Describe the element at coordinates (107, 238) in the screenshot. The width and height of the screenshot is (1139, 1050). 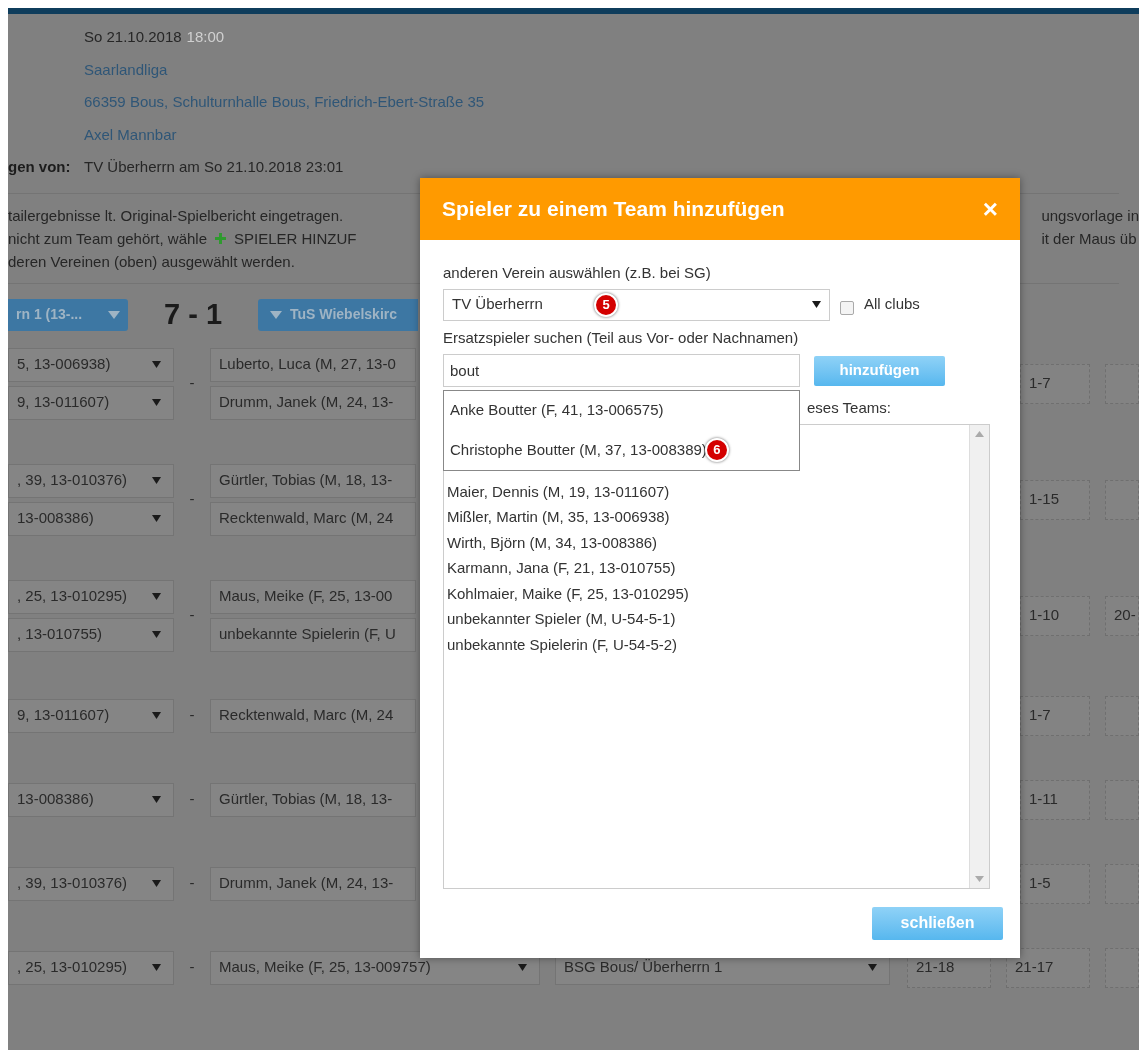
I see `notice-text: nicht zum Team gehört, wähle` at that location.